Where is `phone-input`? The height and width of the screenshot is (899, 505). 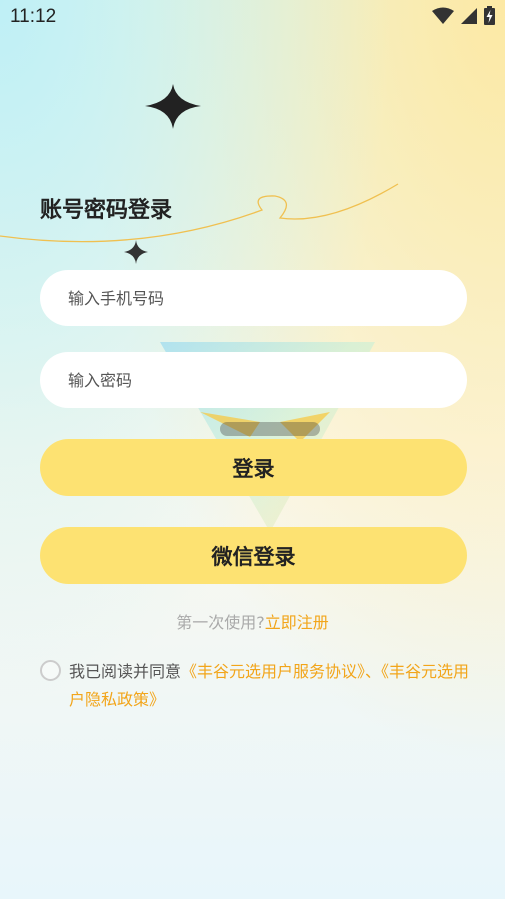
phone-input is located at coordinates (253, 298).